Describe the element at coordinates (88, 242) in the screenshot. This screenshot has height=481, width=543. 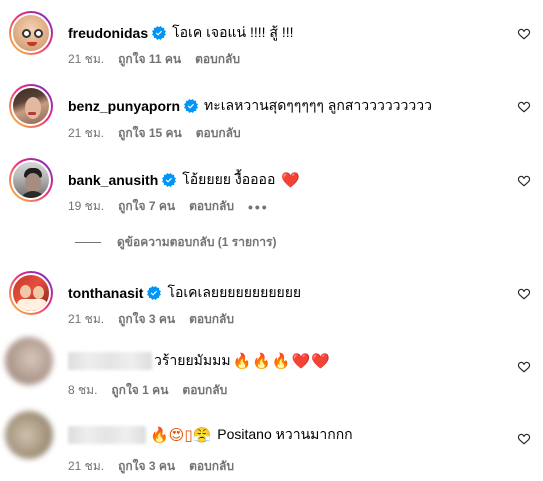
I see `divider` at that location.